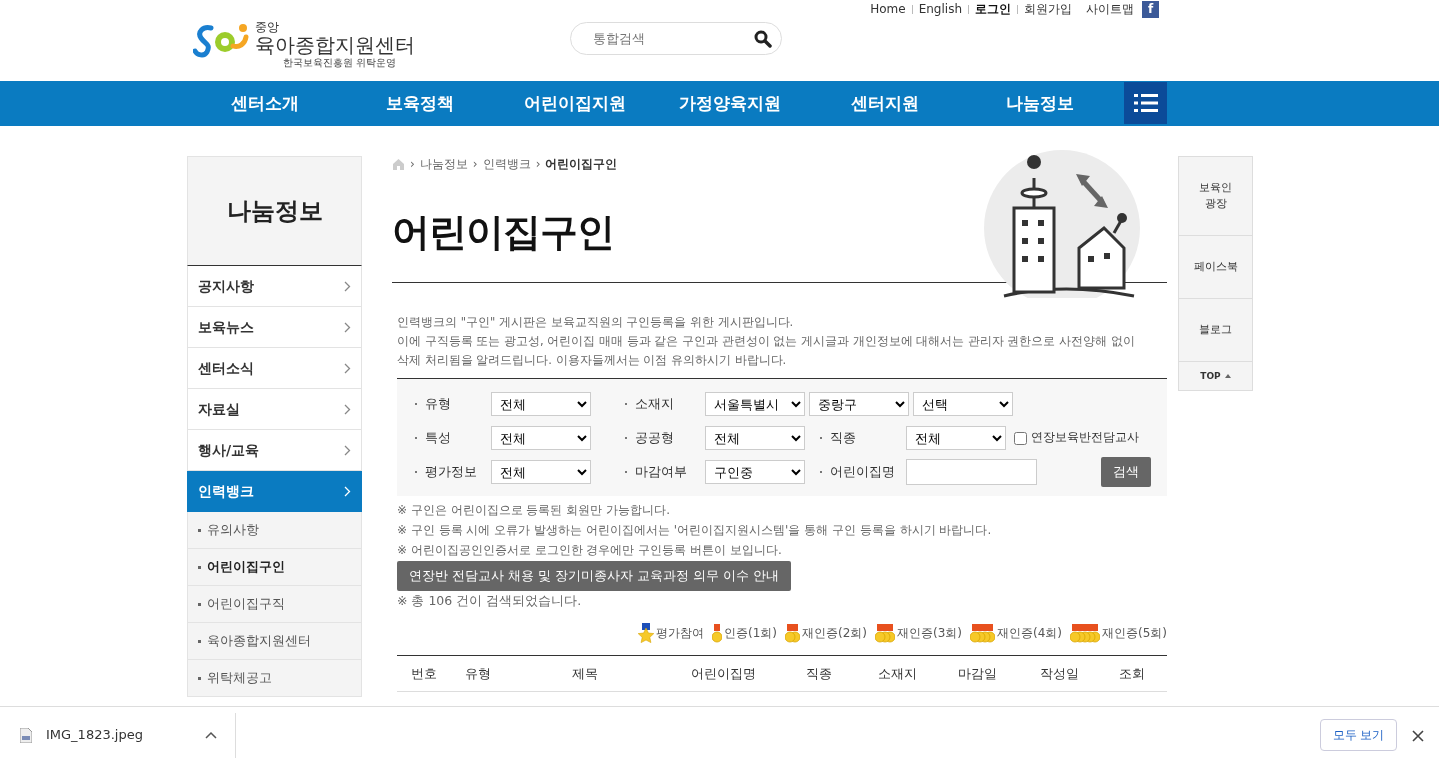 Image resolution: width=1439 pixels, height=763 pixels. Describe the element at coordinates (585, 673) in the screenshot. I see `column-header: 제목` at that location.